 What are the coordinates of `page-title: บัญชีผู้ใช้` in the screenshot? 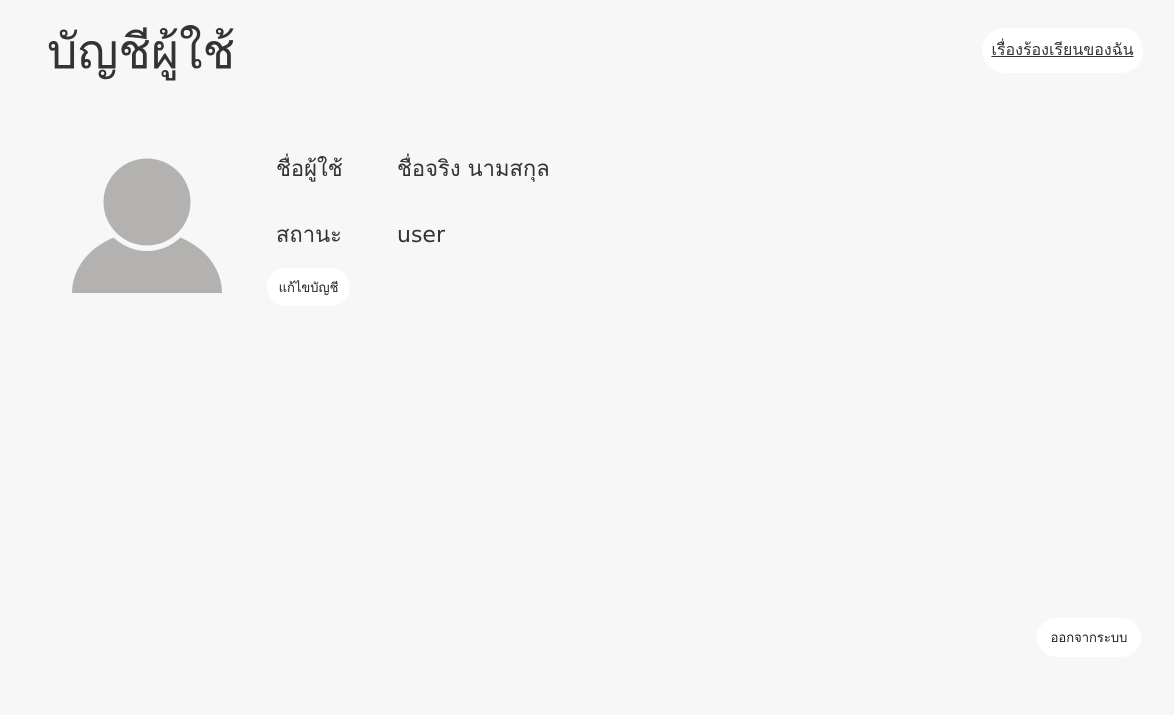 It's located at (141, 52).